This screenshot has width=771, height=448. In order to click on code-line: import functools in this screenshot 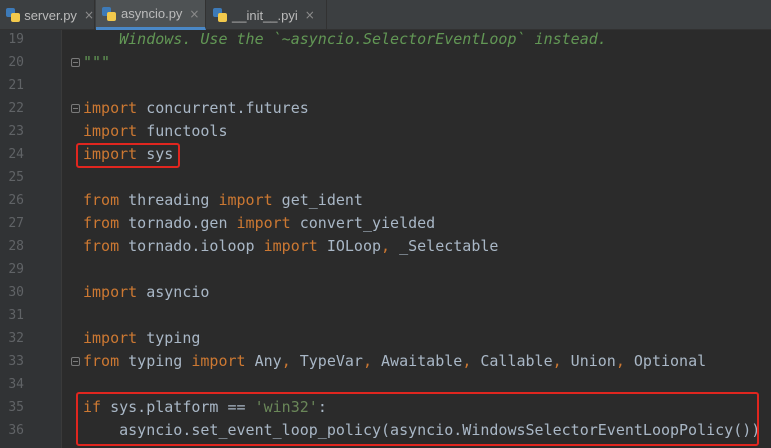, I will do `click(155, 131)`.